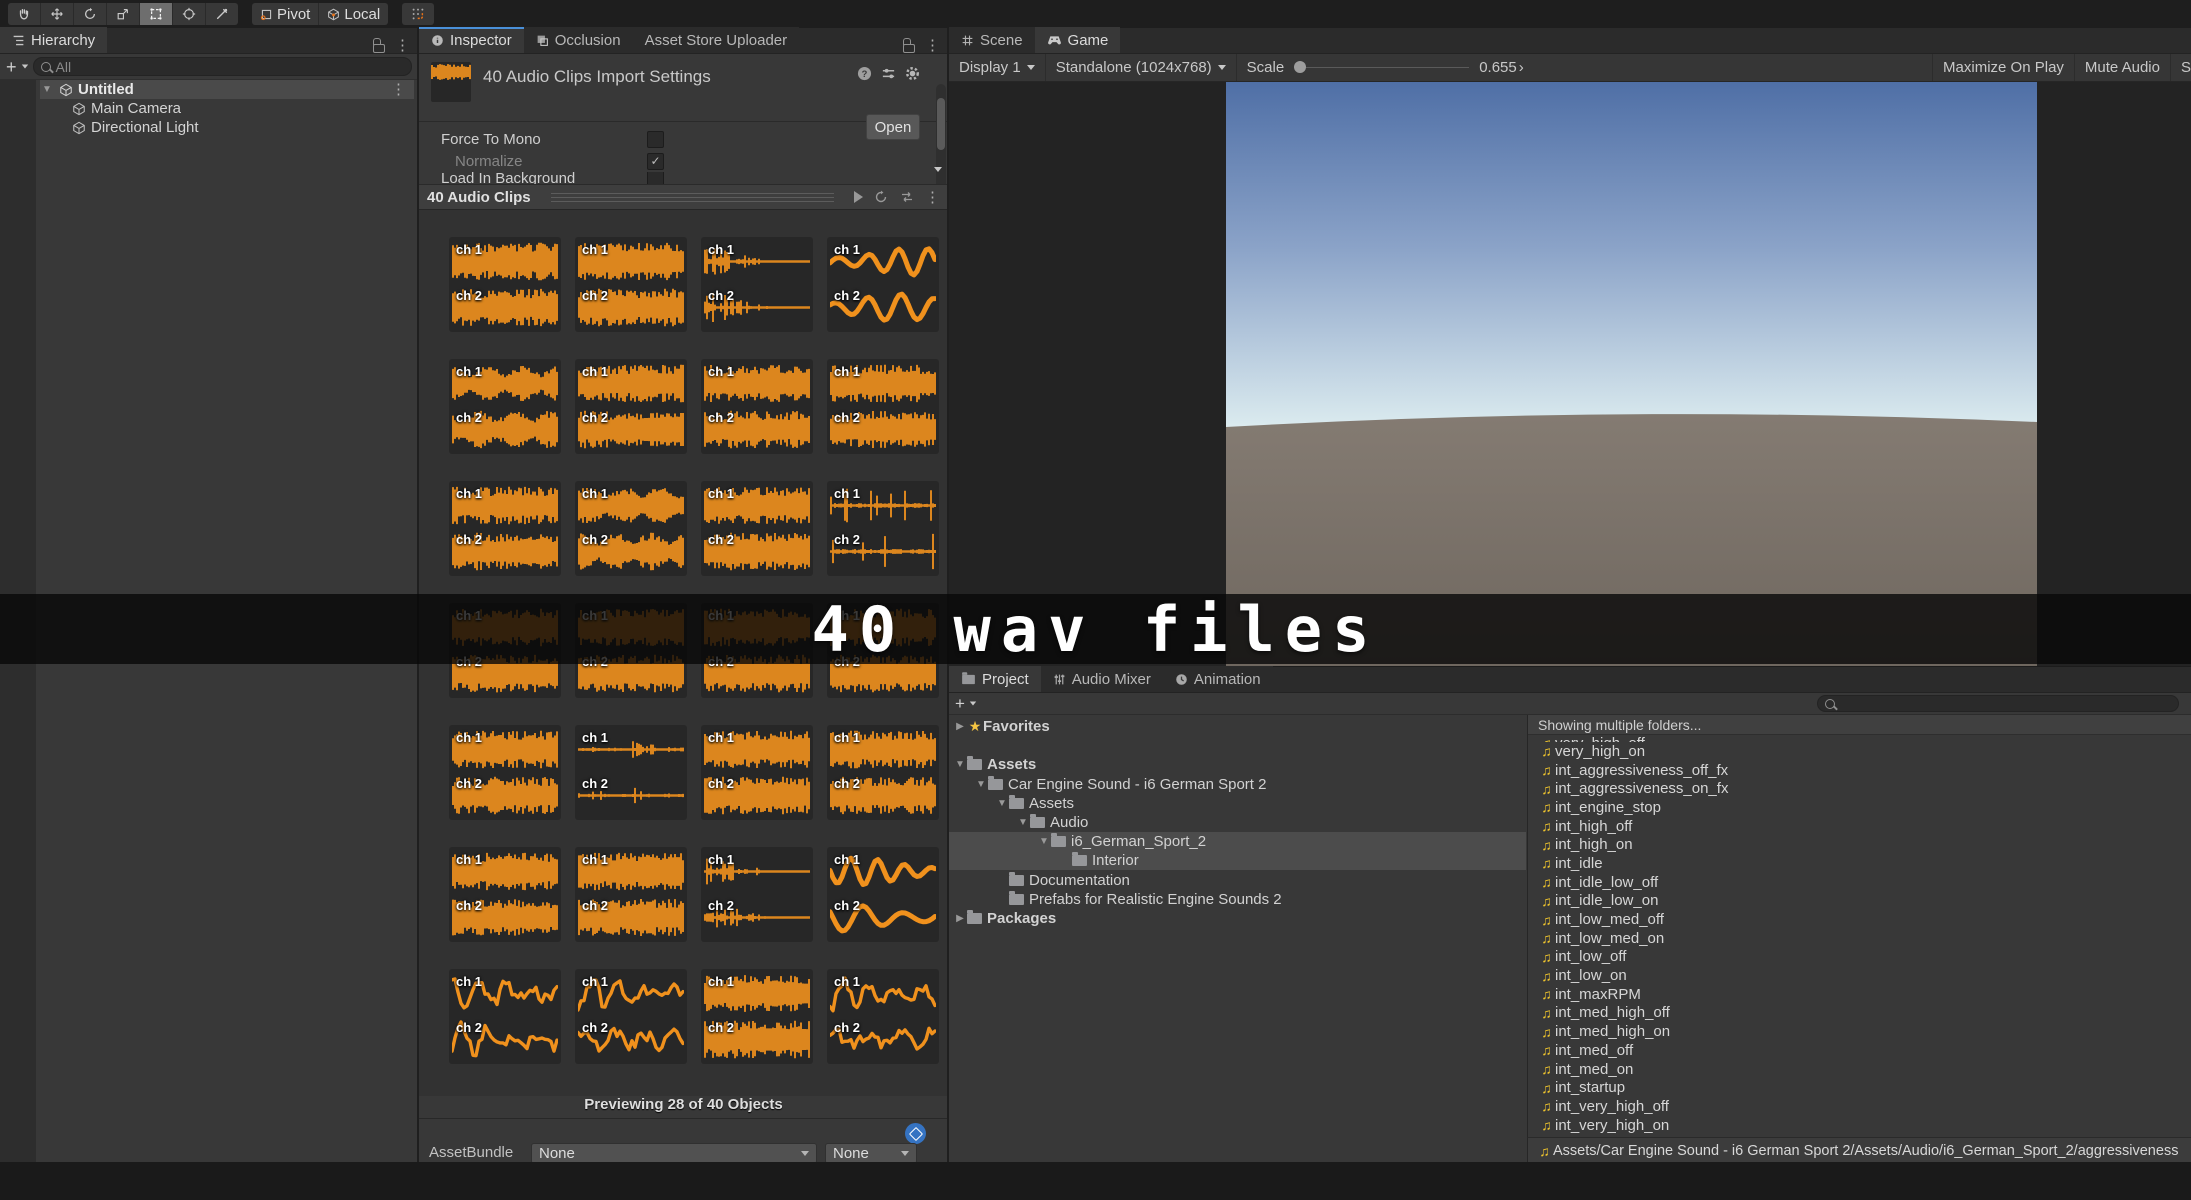 The height and width of the screenshot is (1200, 2191). Describe the element at coordinates (1859, 807) in the screenshot. I see `file-item-int_engine_stop: ♫ int_engine_stop` at that location.